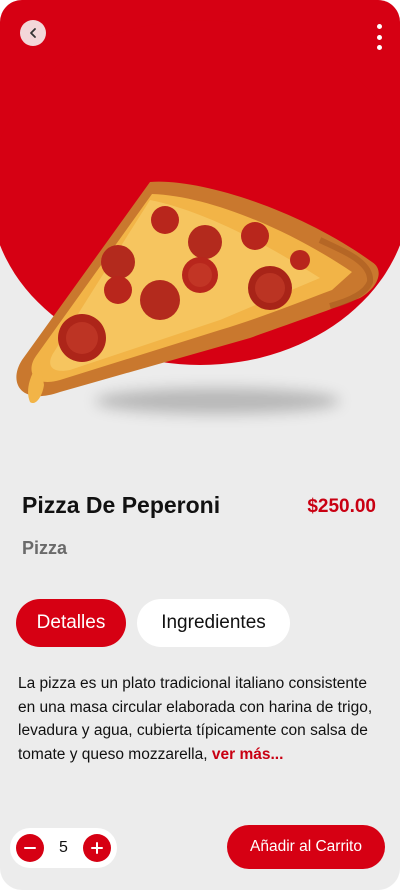 Image resolution: width=400 pixels, height=890 pixels. I want to click on product-name: Pizza De Peperoni, so click(121, 505).